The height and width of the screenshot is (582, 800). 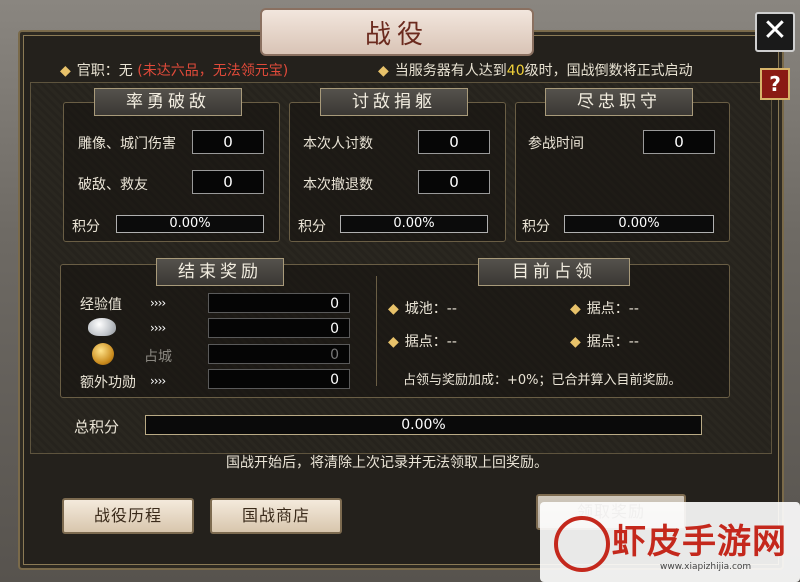 I want to click on section-loyal-title: 尽忠职守, so click(x=619, y=102).